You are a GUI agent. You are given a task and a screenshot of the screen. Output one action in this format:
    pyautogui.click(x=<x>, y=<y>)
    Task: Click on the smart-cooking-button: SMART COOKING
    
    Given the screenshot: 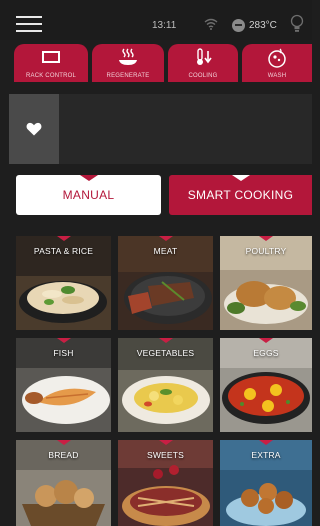 What is the action you would take?
    pyautogui.click(x=240, y=195)
    